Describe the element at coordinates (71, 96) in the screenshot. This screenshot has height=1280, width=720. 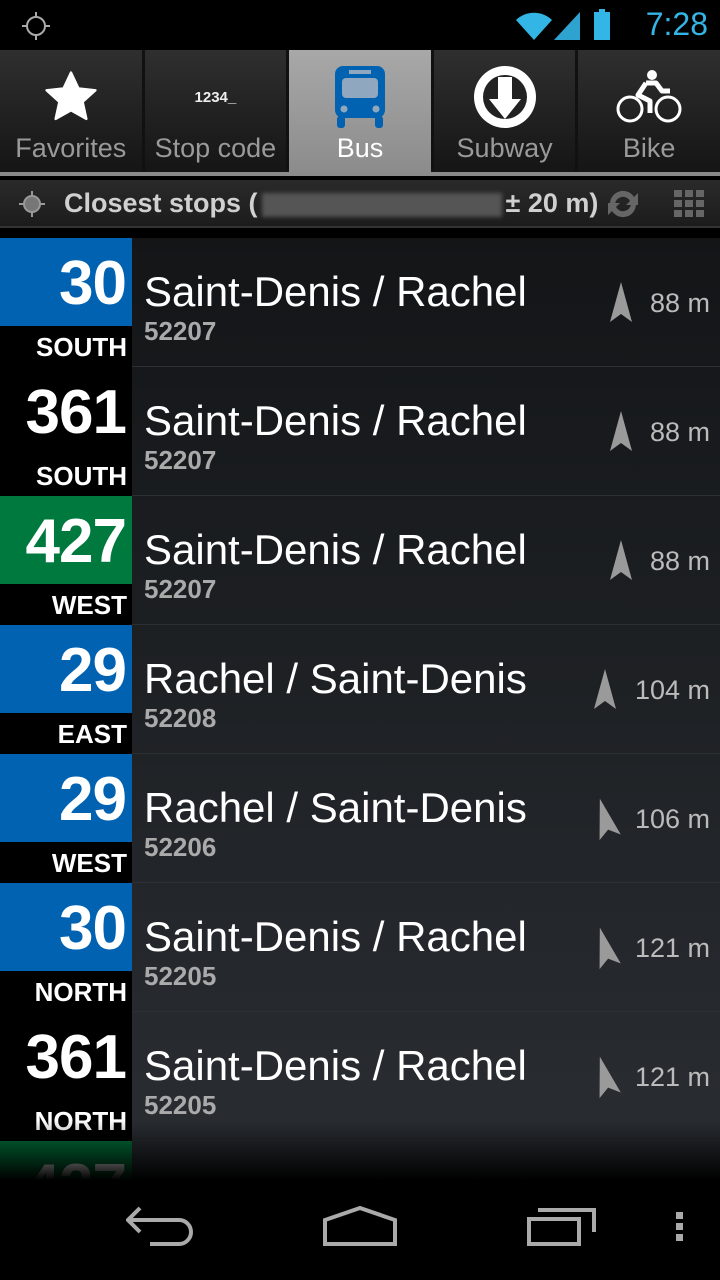
I see `star-icon` at that location.